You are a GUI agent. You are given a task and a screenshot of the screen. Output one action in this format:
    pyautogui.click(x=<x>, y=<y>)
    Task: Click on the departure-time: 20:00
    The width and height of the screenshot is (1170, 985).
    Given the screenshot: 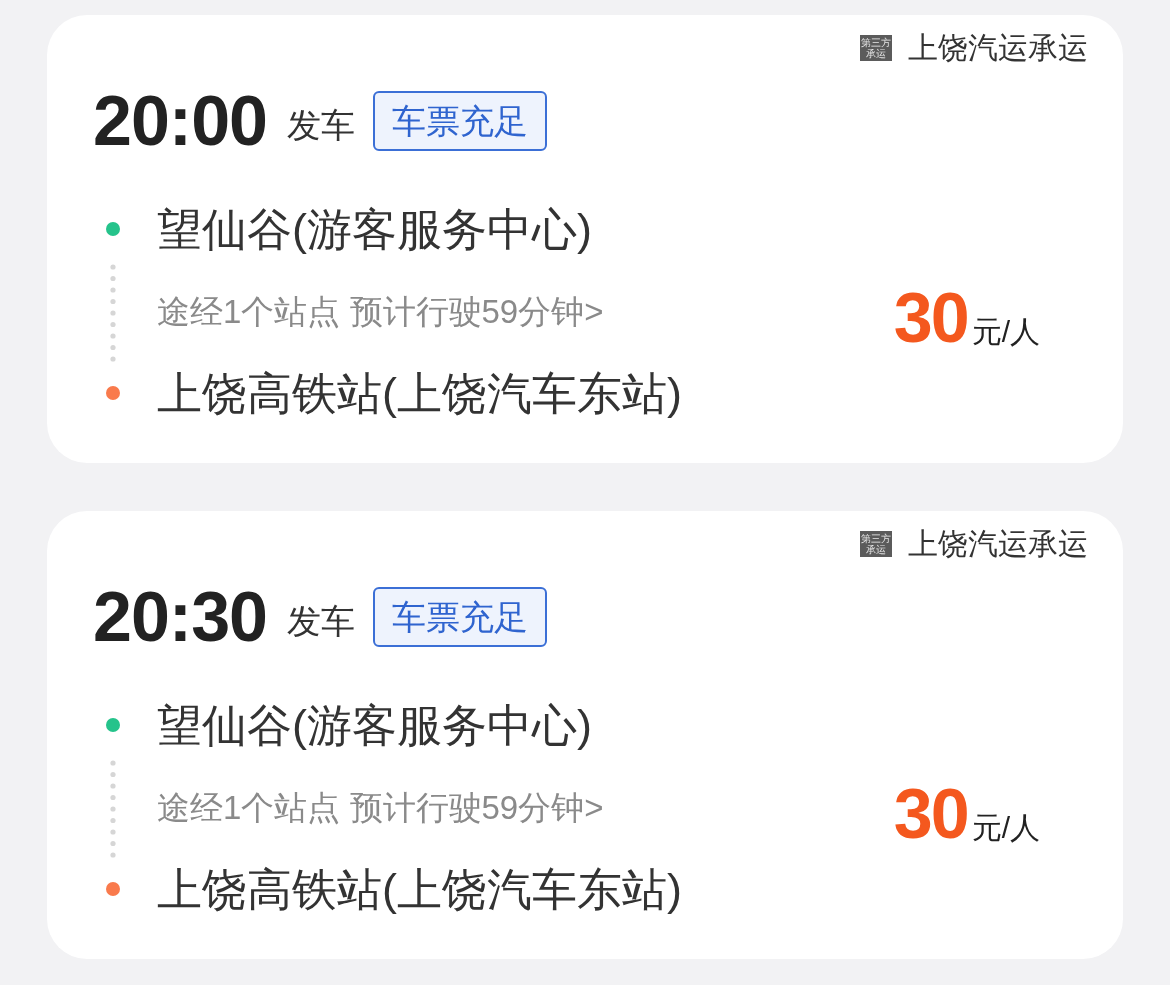 What is the action you would take?
    pyautogui.click(x=180, y=121)
    